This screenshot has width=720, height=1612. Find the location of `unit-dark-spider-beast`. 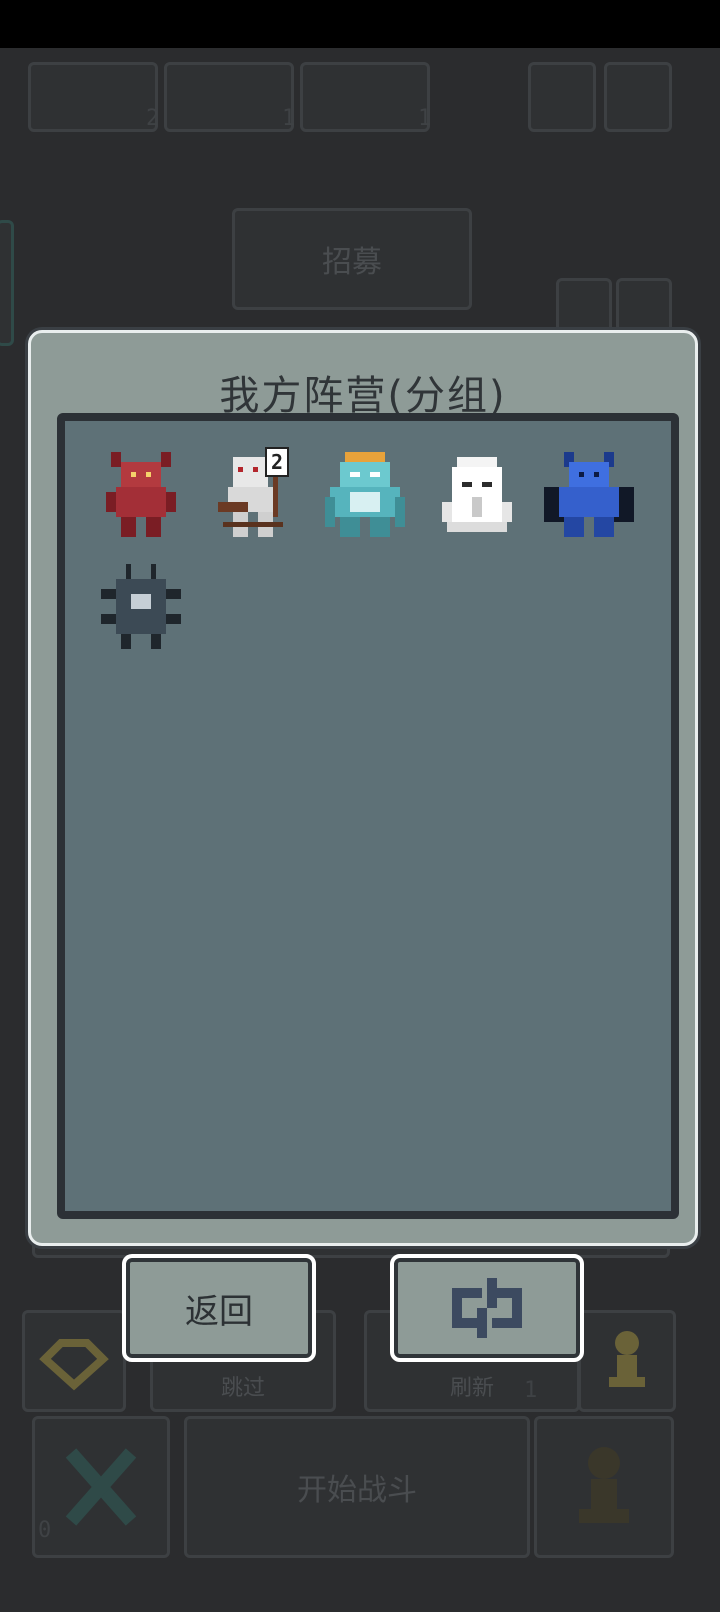

unit-dark-spider-beast is located at coordinates (141, 609).